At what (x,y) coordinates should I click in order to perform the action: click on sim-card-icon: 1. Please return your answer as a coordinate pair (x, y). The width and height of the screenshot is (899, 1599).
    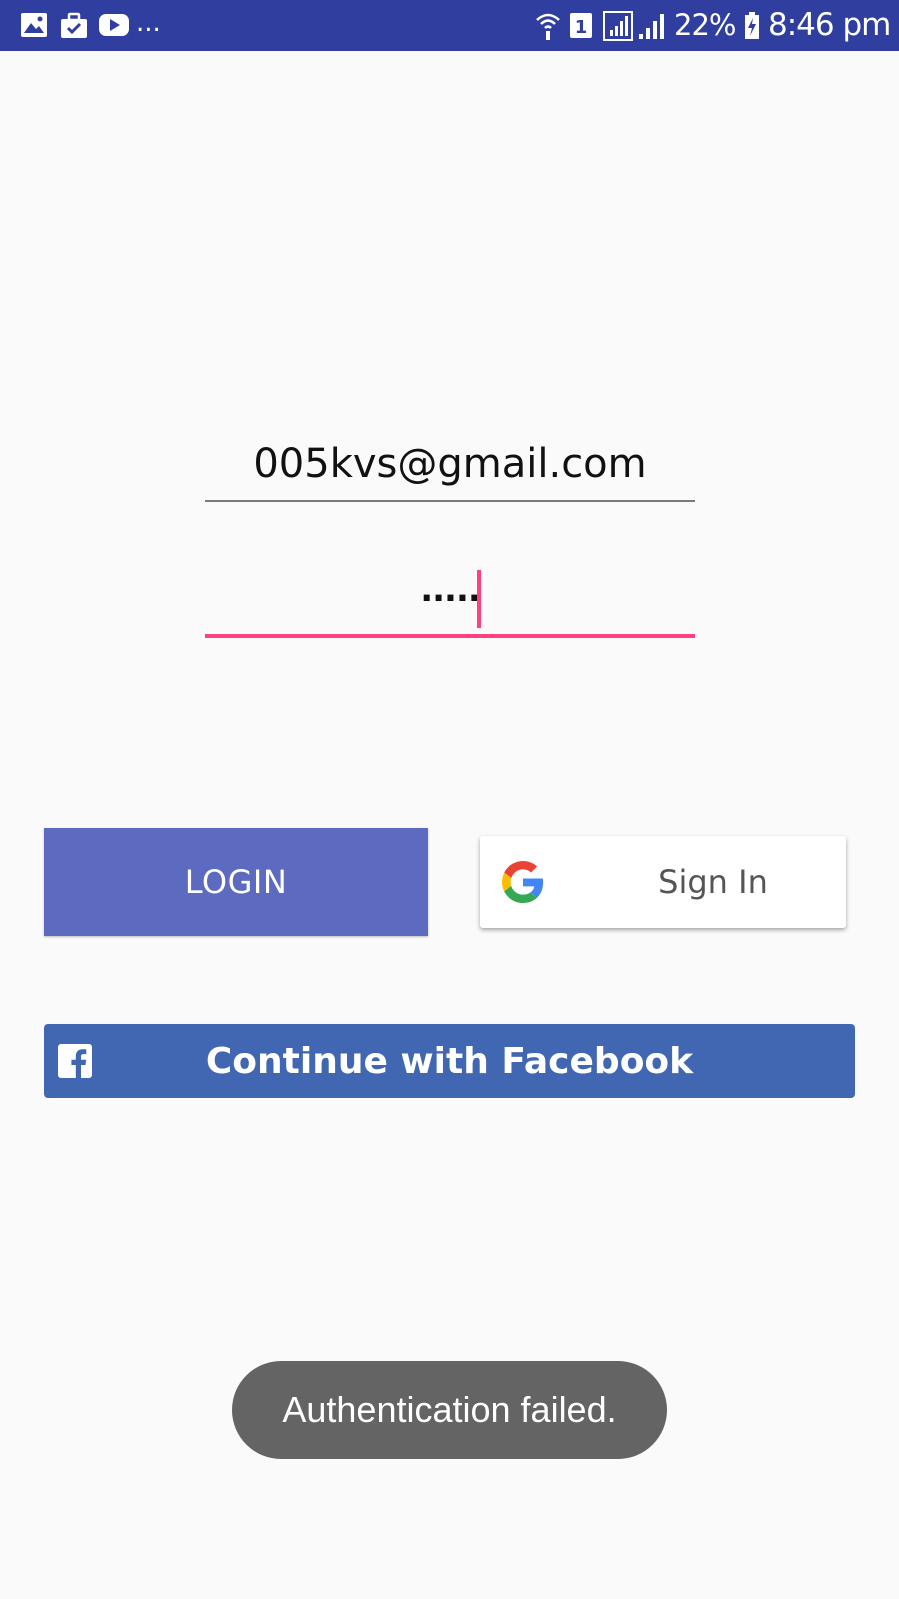
    Looking at the image, I should click on (581, 27).